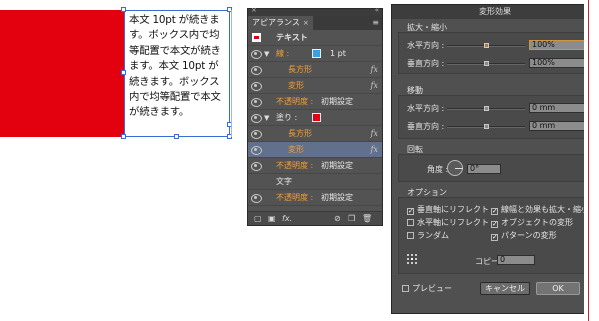 The width and height of the screenshot is (599, 321). Describe the element at coordinates (486, 108) in the screenshot. I see `move-horizontal-thumb` at that location.